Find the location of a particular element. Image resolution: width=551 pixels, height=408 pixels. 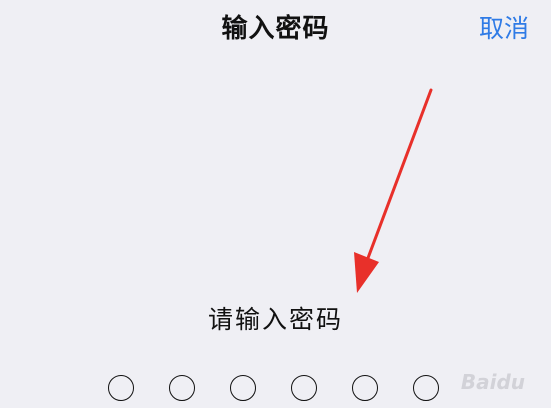

passcode-dots is located at coordinates (273, 388).